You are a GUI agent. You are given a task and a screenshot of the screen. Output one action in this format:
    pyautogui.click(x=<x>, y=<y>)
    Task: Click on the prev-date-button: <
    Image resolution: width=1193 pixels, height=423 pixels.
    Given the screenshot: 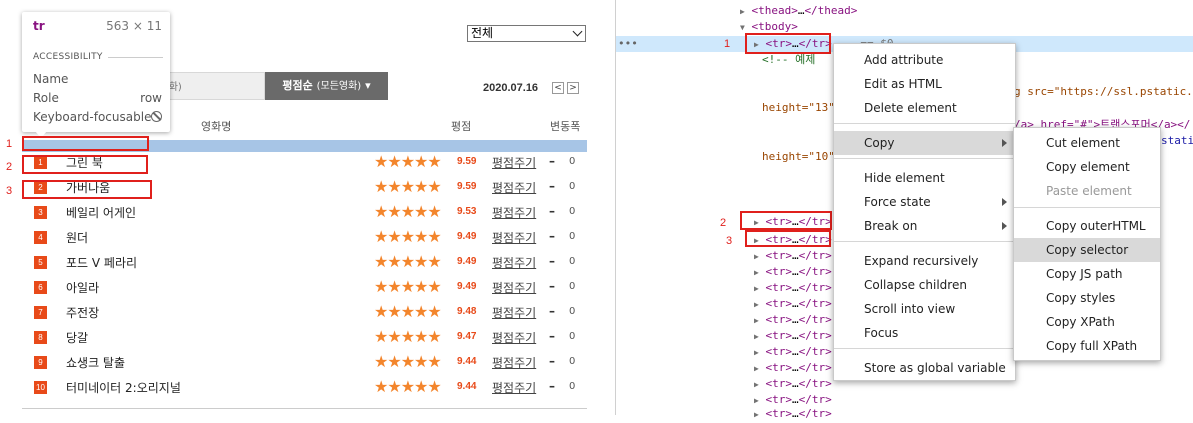 What is the action you would take?
    pyautogui.click(x=558, y=88)
    